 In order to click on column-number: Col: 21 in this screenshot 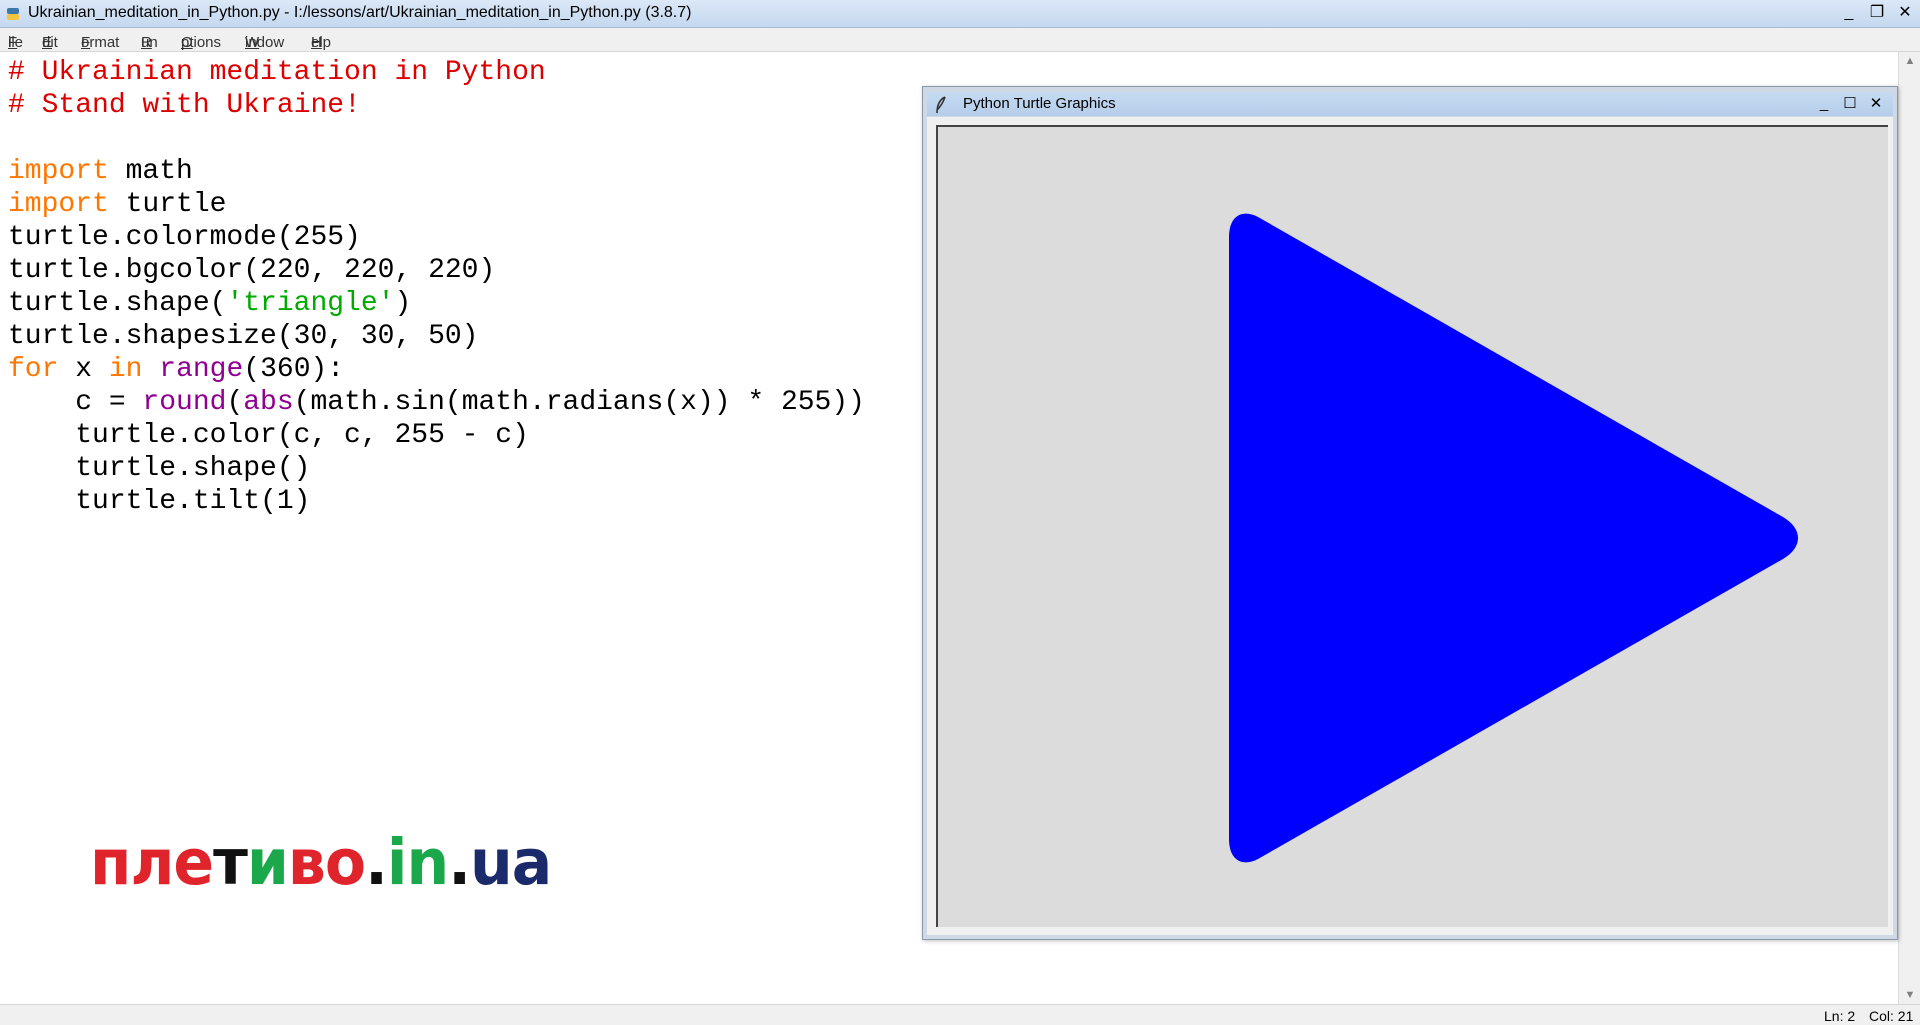, I will do `click(1891, 1016)`.